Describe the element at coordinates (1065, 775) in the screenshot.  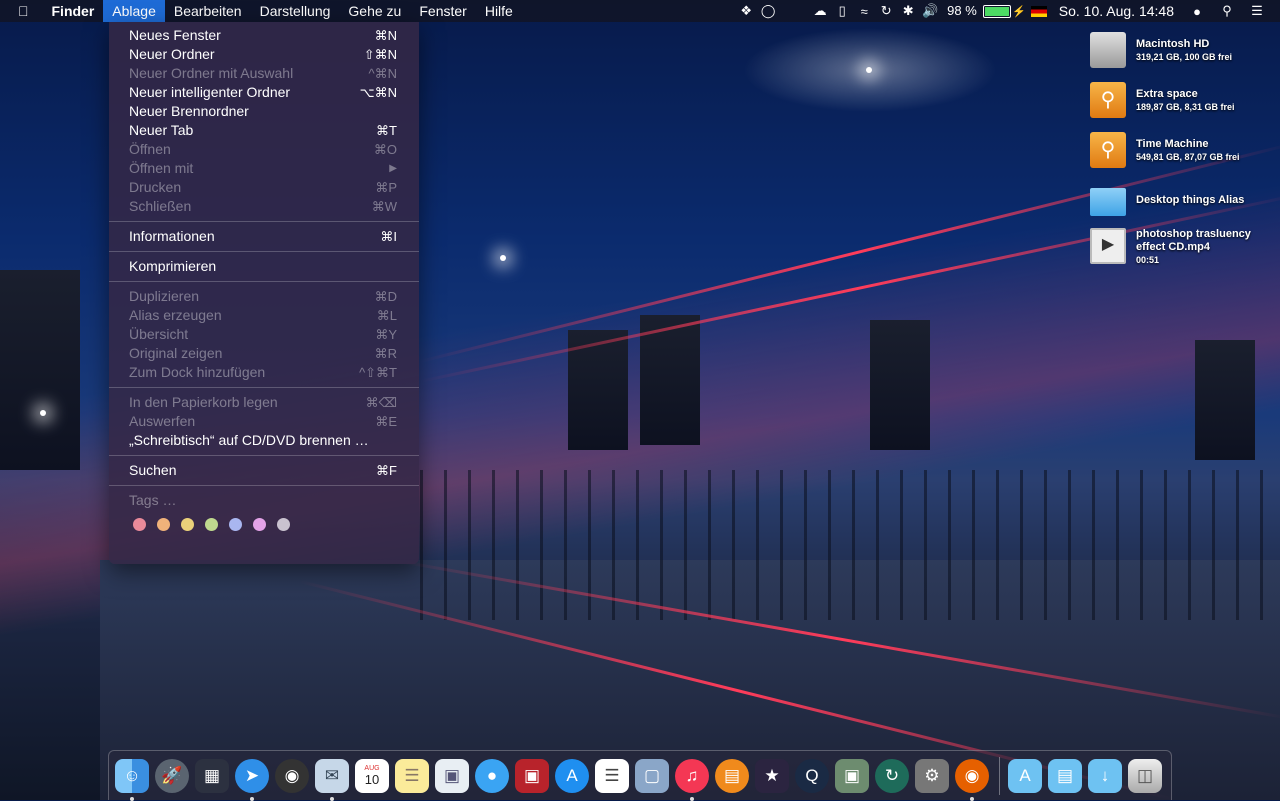
I see `documents-folder-icon: ▤` at that location.